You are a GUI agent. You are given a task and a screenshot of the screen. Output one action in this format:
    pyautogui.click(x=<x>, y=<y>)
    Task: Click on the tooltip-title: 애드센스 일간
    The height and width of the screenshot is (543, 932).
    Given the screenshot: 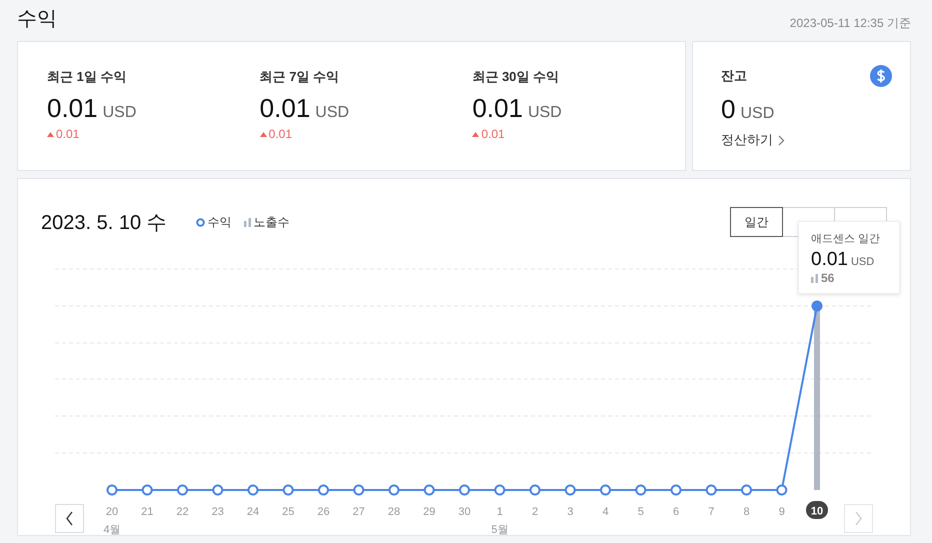 What is the action you would take?
    pyautogui.click(x=846, y=239)
    